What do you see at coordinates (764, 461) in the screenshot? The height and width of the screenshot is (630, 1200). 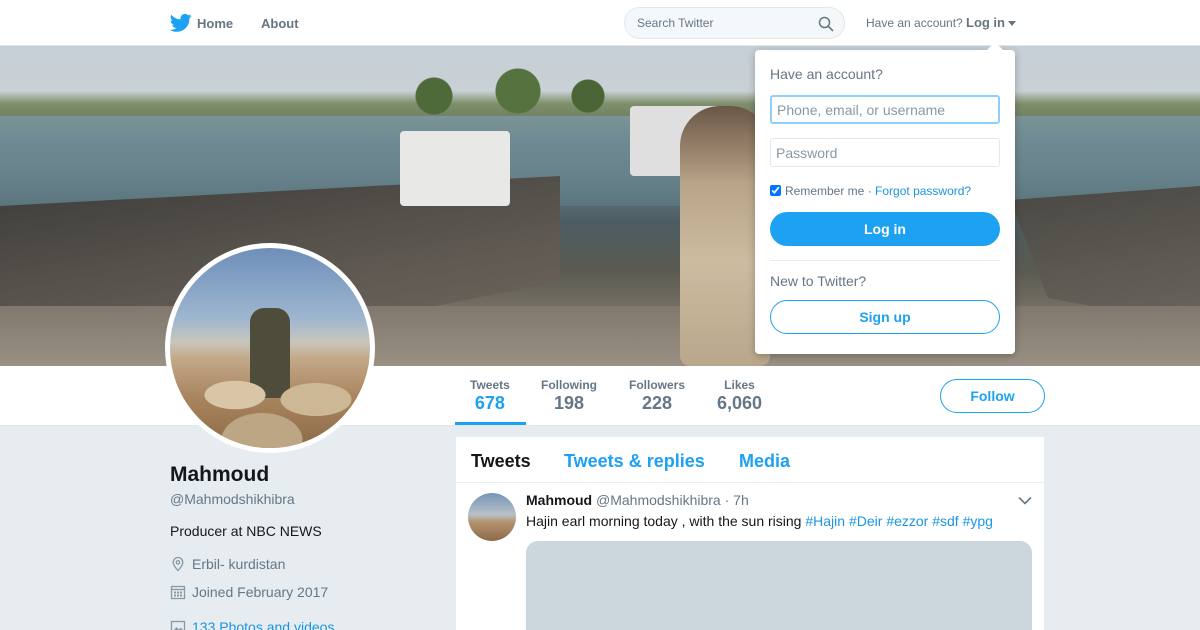 I see `tab-media: Media` at bounding box center [764, 461].